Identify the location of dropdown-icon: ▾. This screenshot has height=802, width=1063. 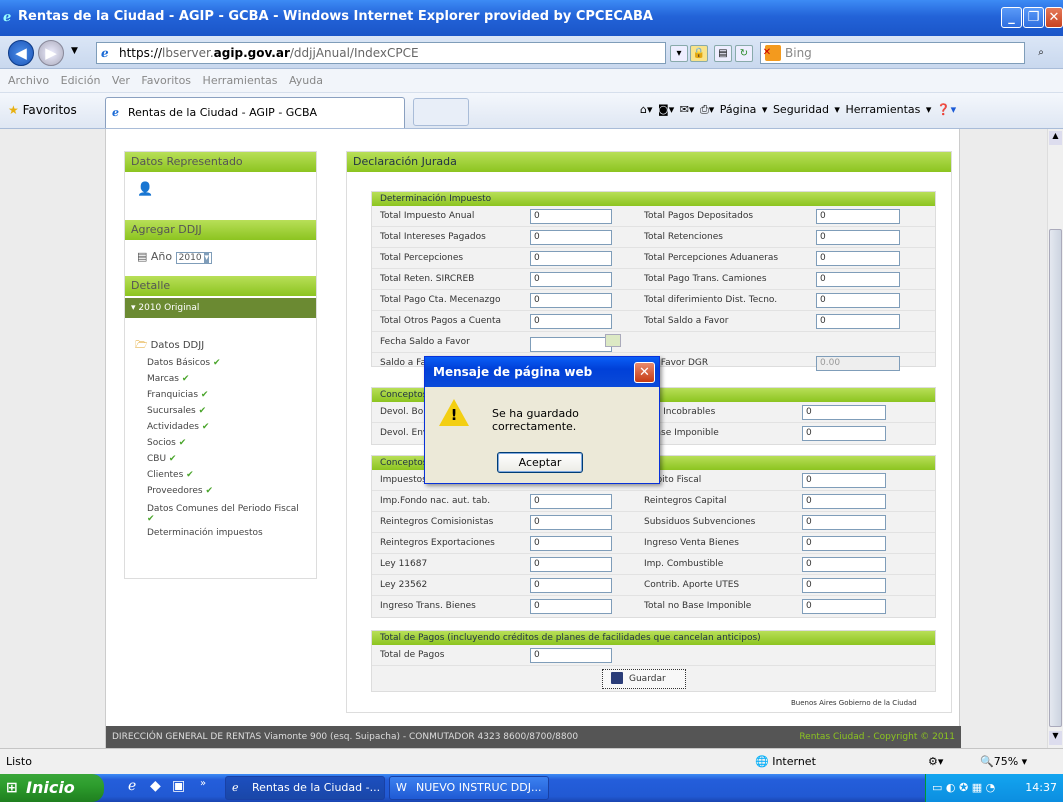
(679, 53).